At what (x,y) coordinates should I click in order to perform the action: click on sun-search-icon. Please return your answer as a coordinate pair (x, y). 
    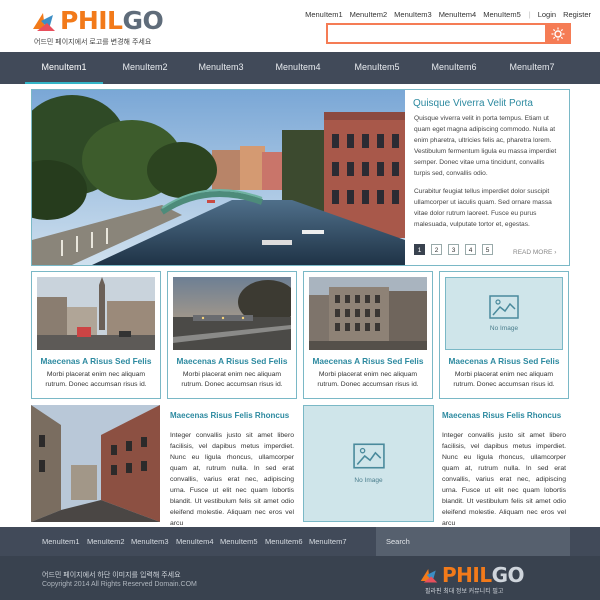
    Looking at the image, I should click on (558, 33).